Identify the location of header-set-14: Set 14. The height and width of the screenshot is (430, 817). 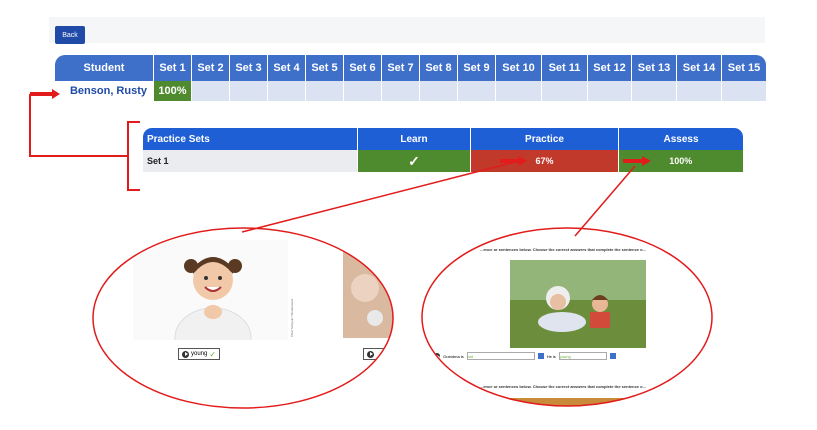
(699, 68).